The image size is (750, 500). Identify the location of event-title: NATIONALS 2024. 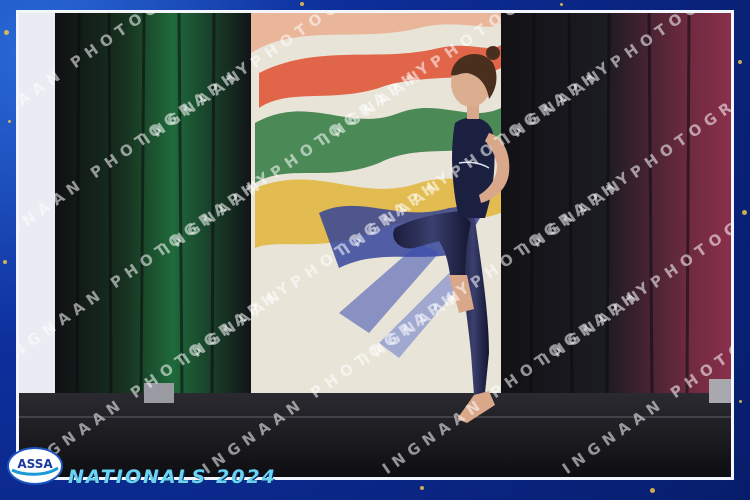
(172, 477).